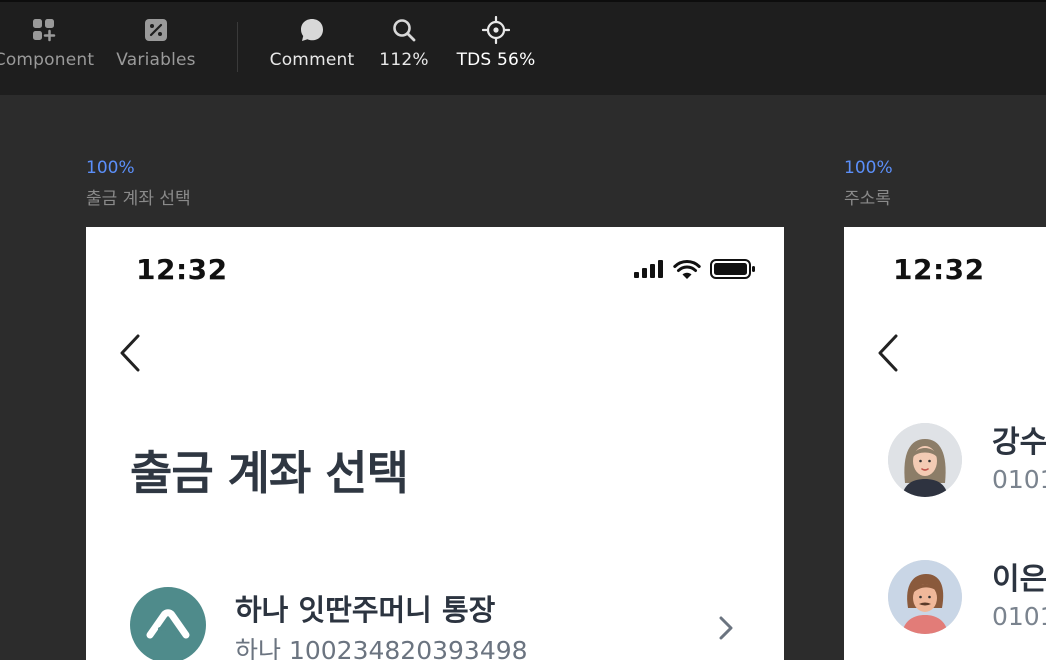 This screenshot has height=660, width=1046. I want to click on tds-label: TDS 56%, so click(496, 60).